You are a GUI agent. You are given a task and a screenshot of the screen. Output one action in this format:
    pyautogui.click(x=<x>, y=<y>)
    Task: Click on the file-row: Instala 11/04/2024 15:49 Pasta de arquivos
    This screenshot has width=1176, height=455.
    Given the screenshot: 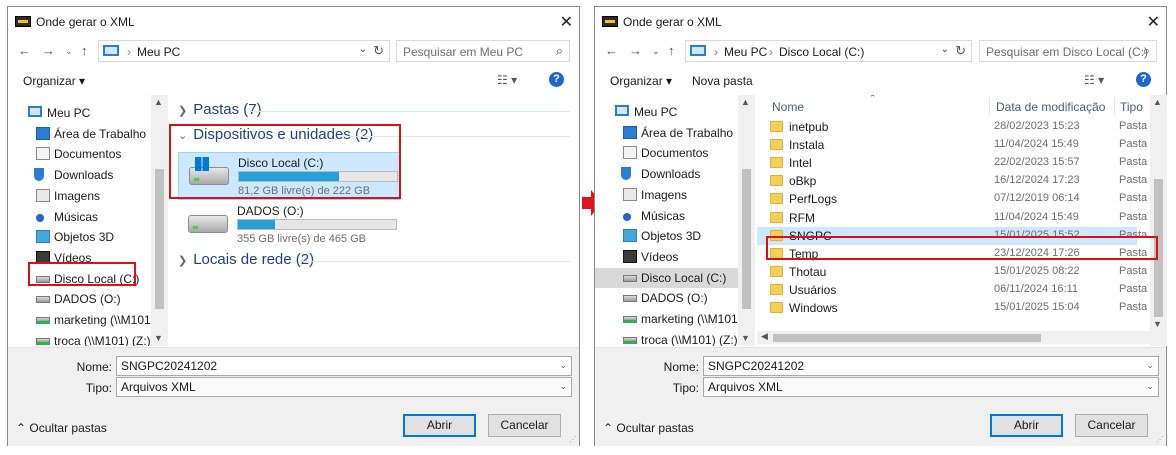 What is the action you would take?
    pyautogui.click(x=953, y=145)
    